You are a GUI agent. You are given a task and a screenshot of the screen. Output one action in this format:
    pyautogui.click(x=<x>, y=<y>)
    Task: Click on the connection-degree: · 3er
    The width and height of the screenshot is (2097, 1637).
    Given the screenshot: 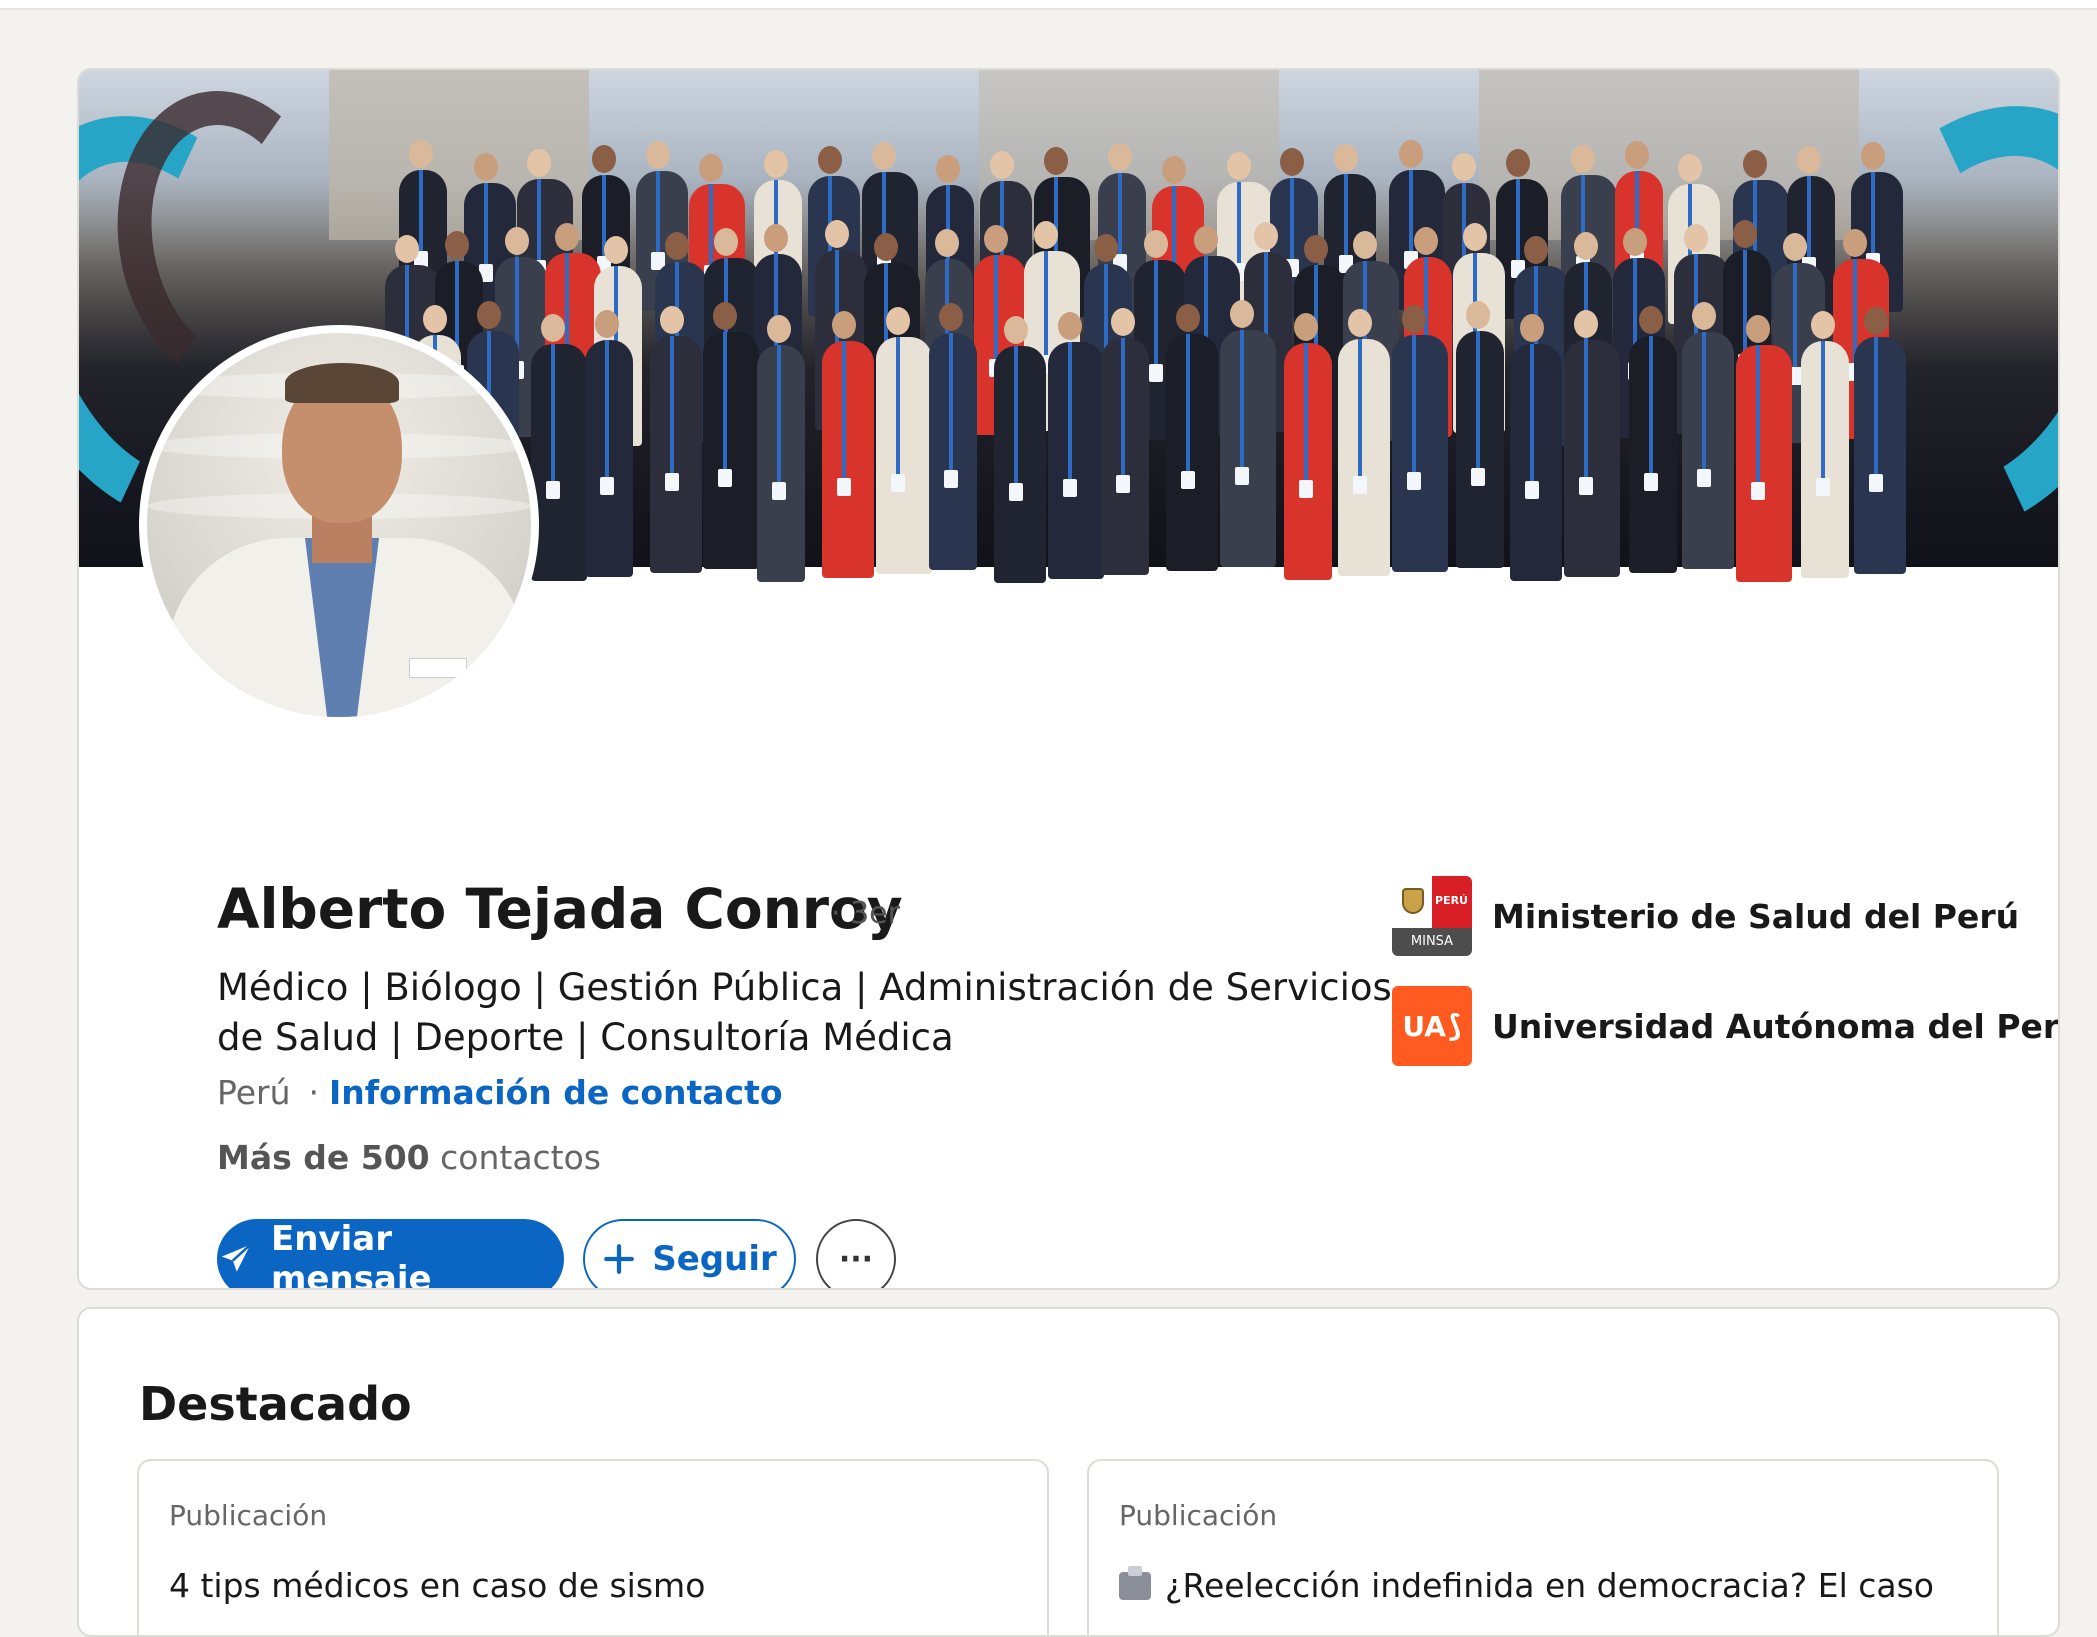 What is the action you would take?
    pyautogui.click(x=865, y=913)
    